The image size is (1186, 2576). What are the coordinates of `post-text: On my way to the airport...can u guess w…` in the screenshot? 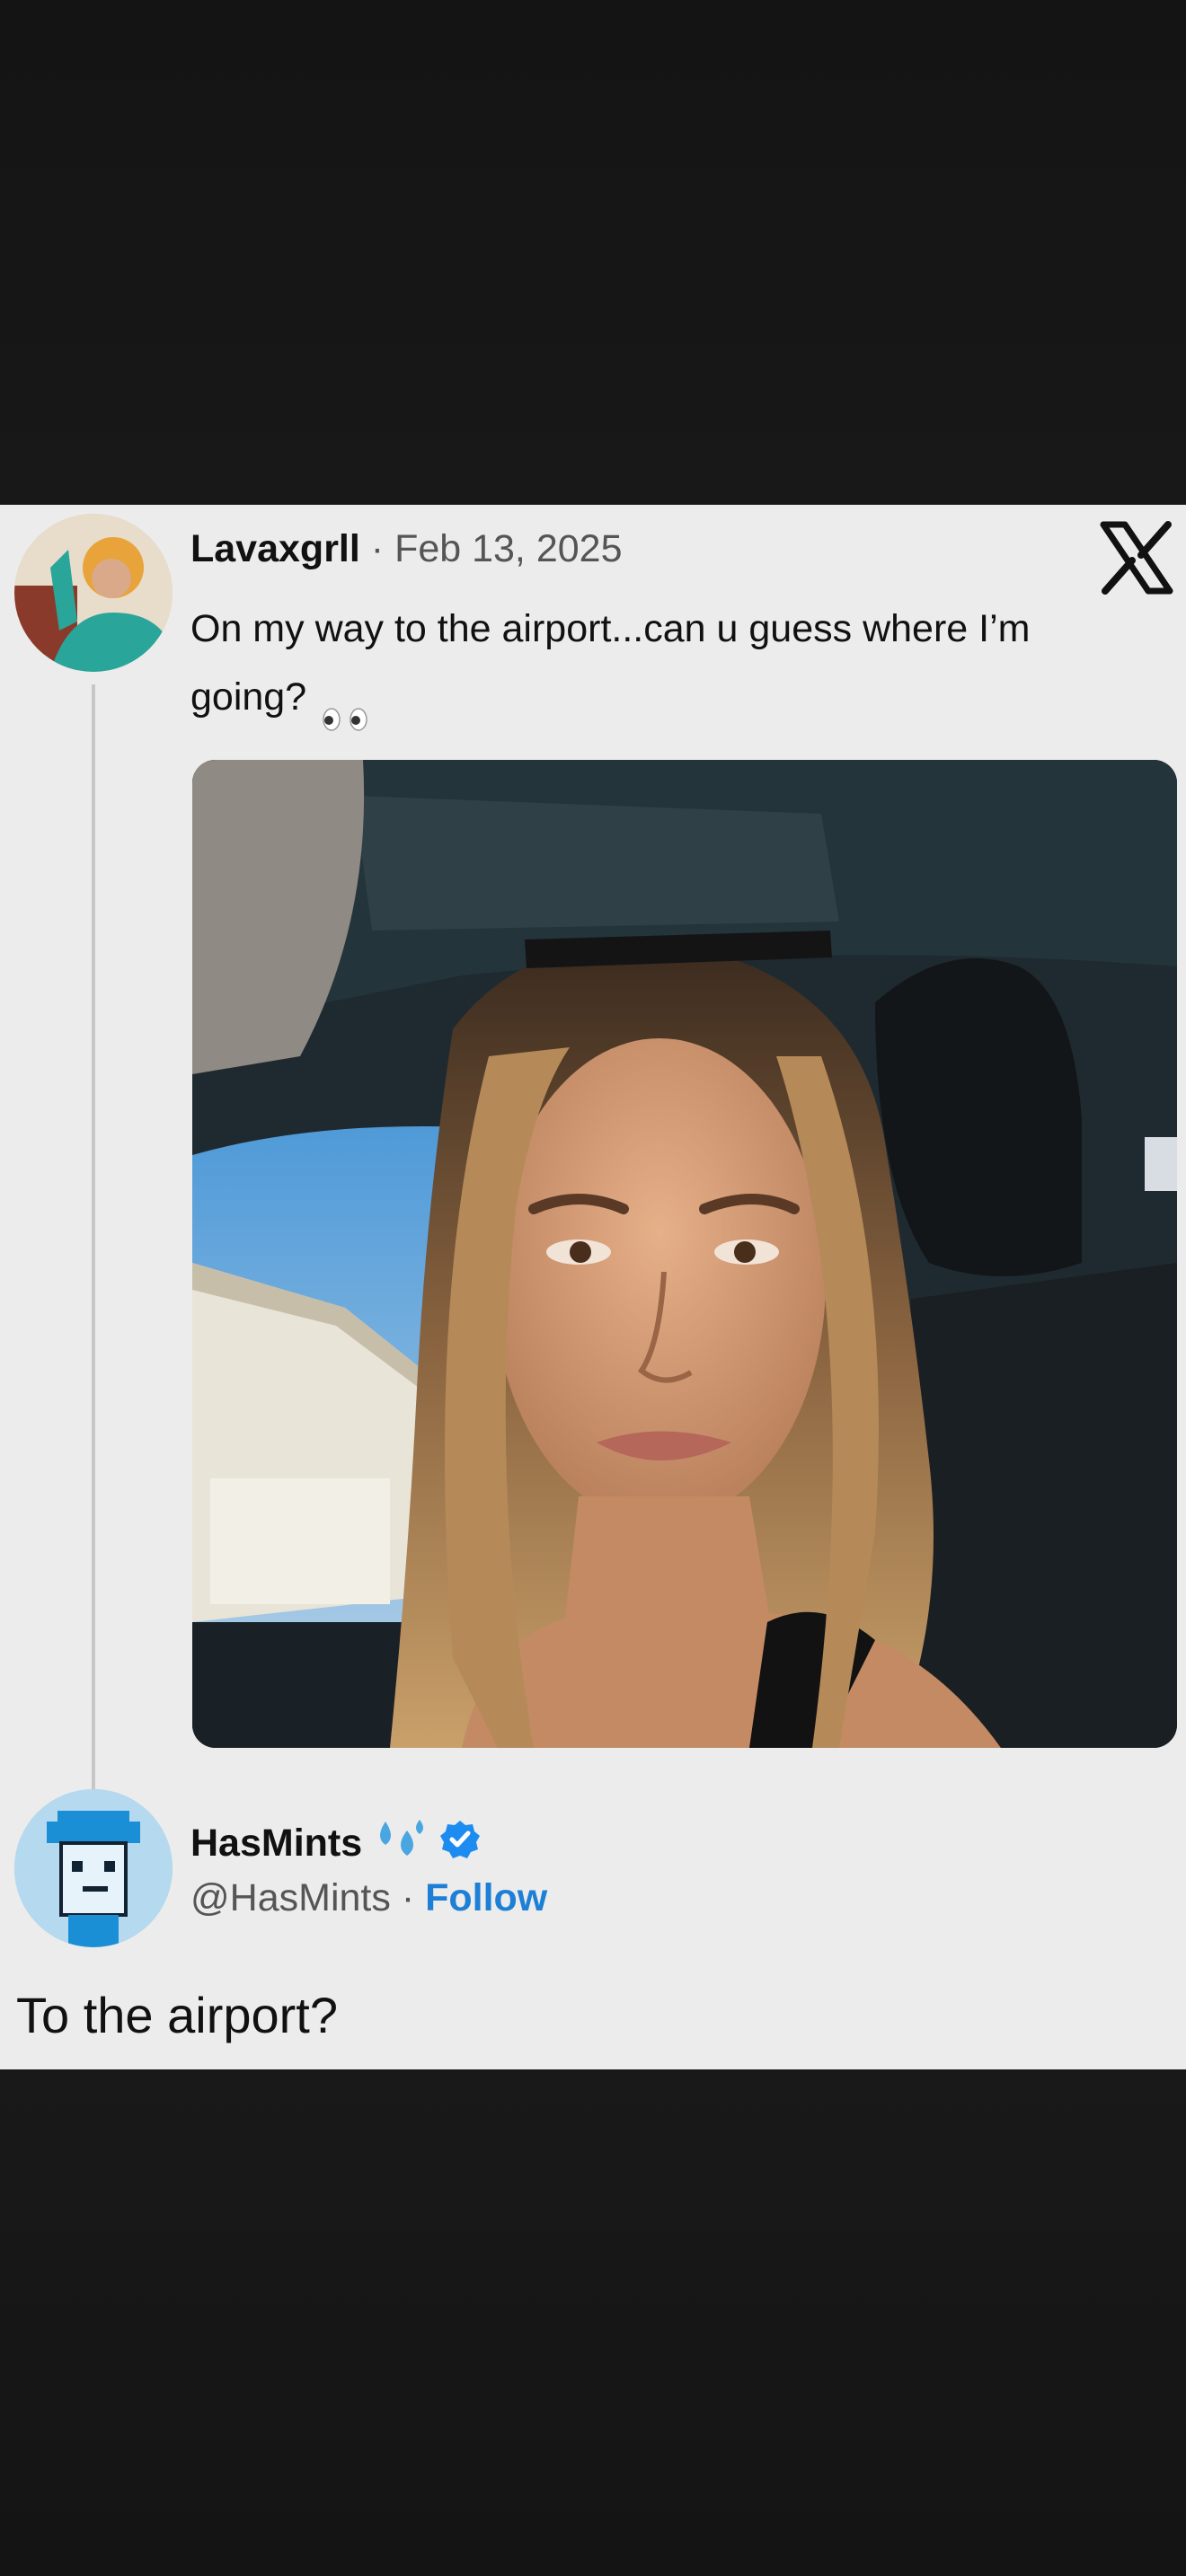 It's located at (648, 663).